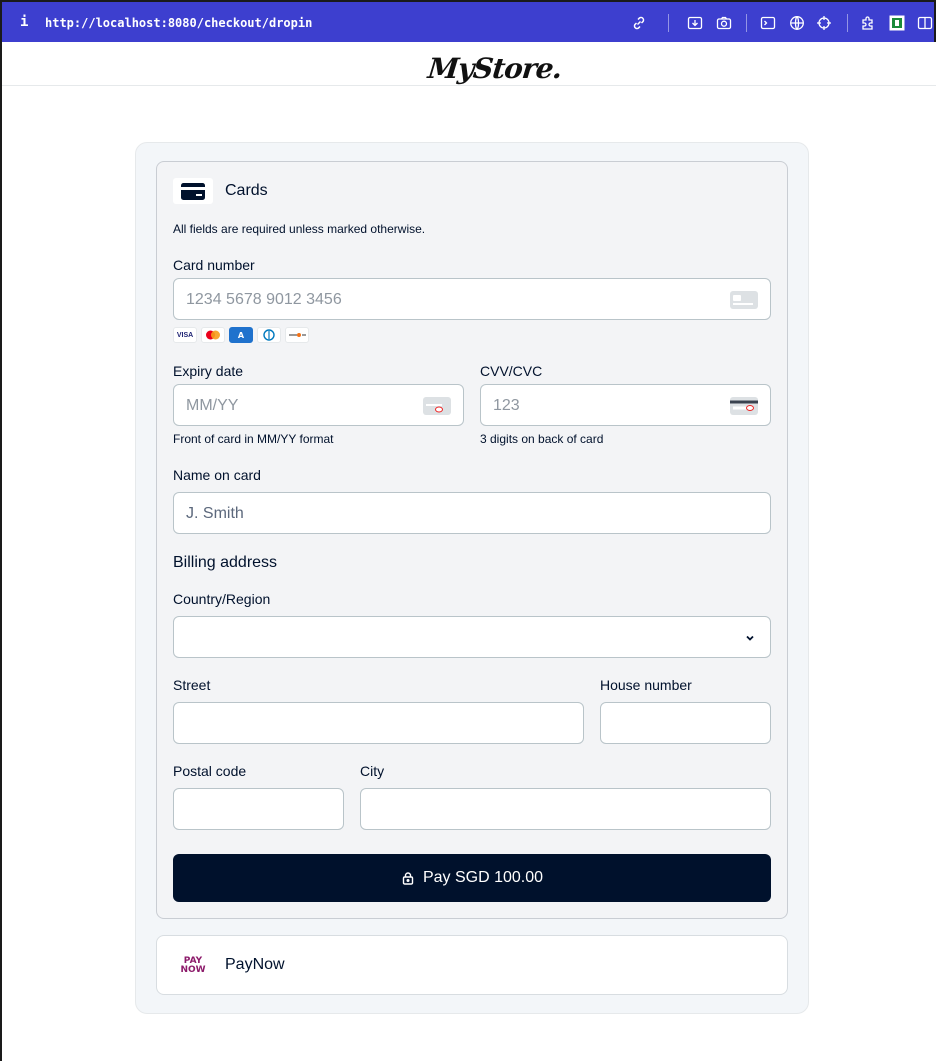 This screenshot has width=936, height=1061. Describe the element at coordinates (214, 265) in the screenshot. I see `card-number-label: Card number` at that location.